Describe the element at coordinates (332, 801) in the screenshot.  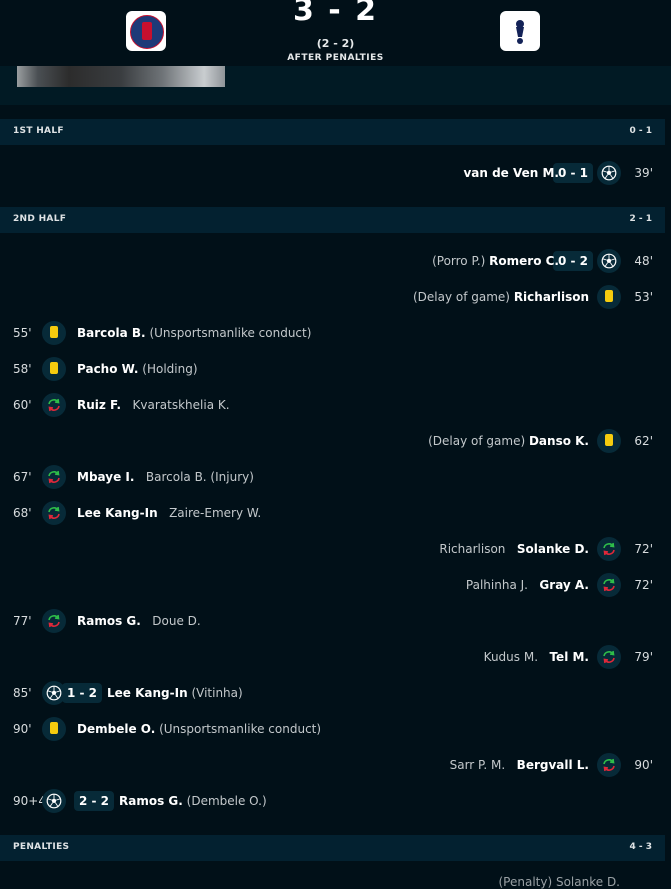
I see `event-row: 90+4' 2 - 2 Ramos G. (Dembele O.)` at that location.